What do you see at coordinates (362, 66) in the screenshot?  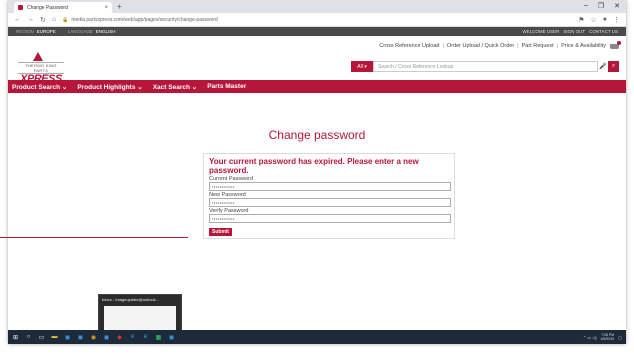 I see `search-category-select: All ▾` at bounding box center [362, 66].